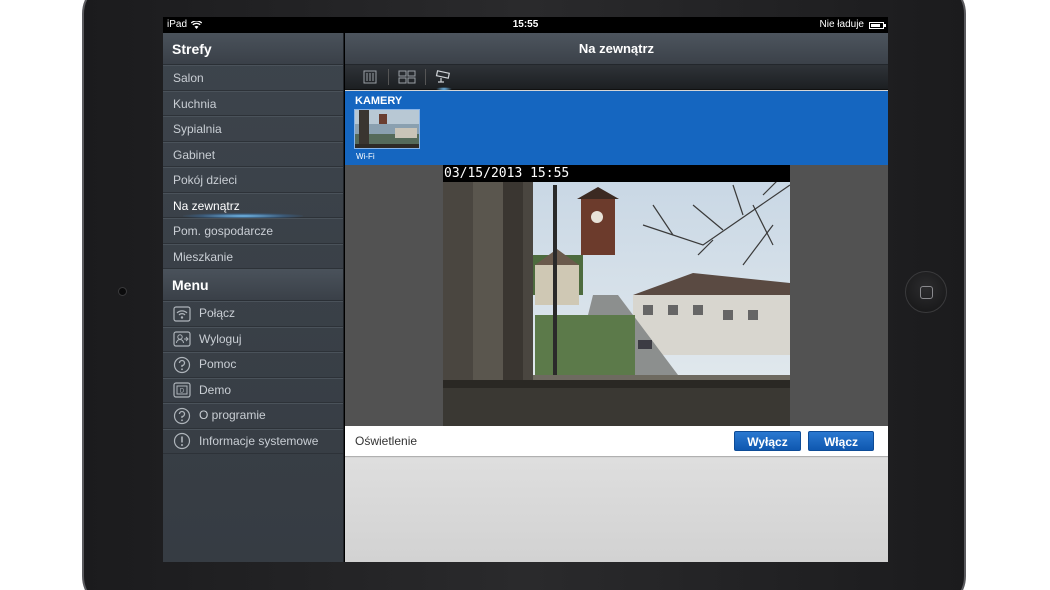 This screenshot has width=1050, height=590. Describe the element at coordinates (218, 364) in the screenshot. I see `sidebar-menu-label: Pomoc` at that location.